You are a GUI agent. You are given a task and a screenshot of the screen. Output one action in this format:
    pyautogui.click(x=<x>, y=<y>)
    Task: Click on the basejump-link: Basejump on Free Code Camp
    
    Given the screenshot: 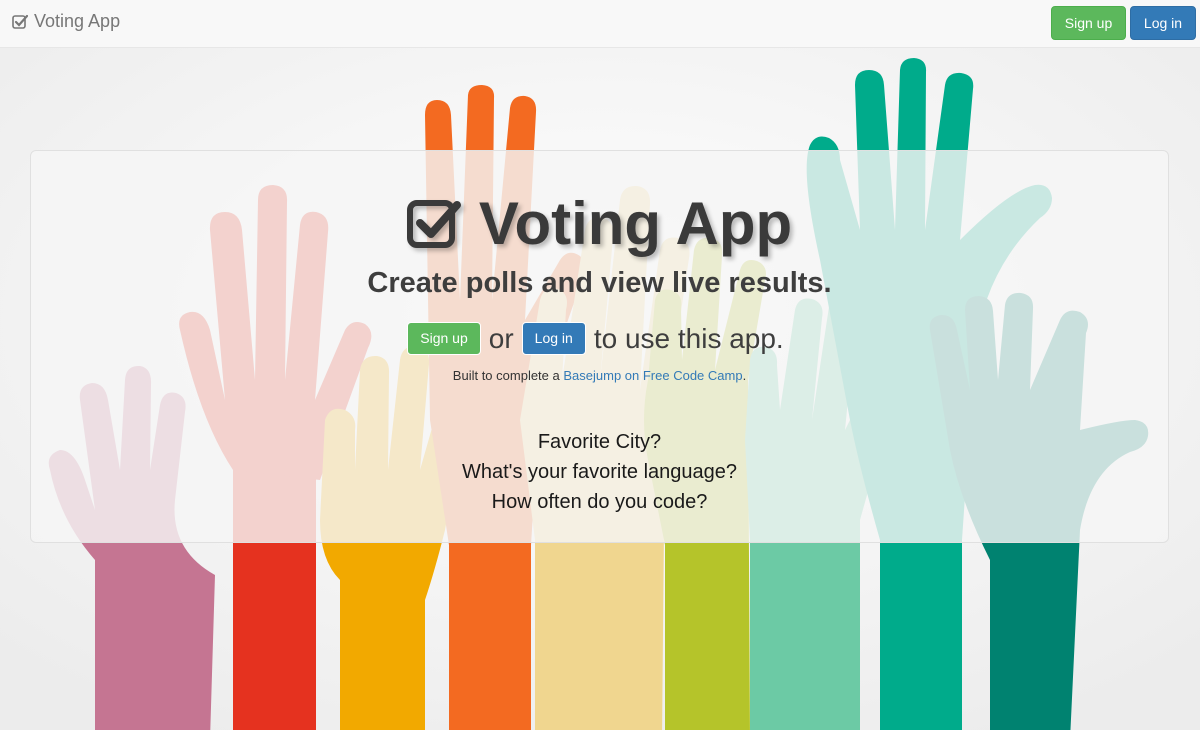 What is the action you would take?
    pyautogui.click(x=652, y=375)
    